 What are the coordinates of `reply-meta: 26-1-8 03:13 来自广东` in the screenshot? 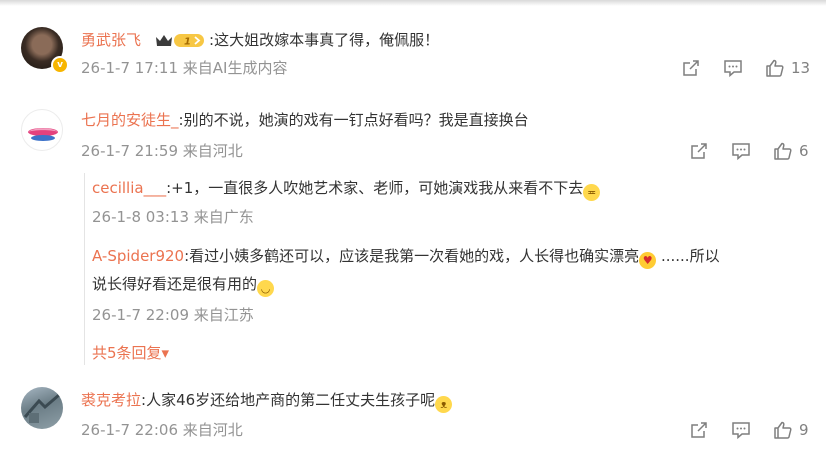 It's located at (173, 217).